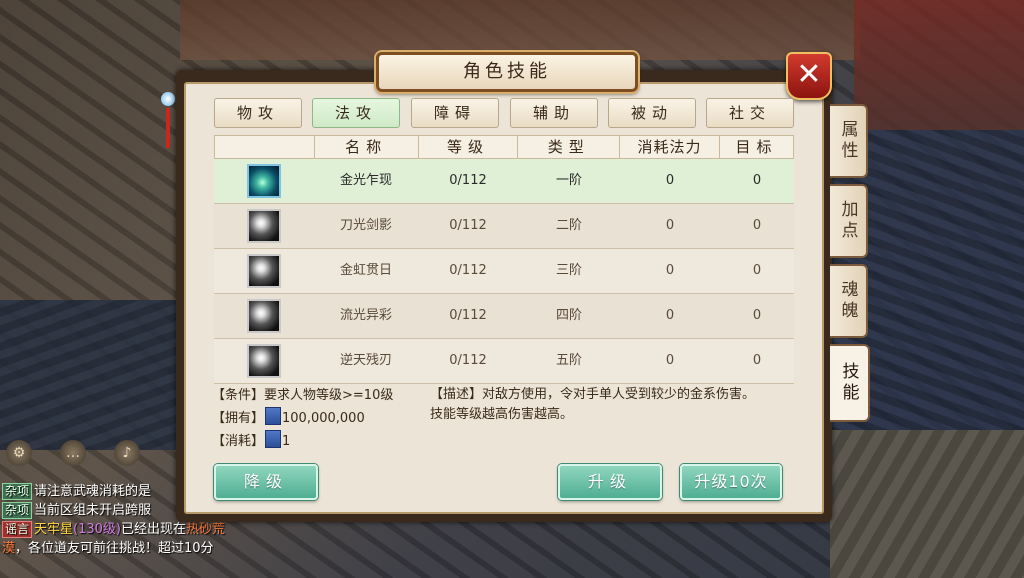  I want to click on chat-message: ，各位道友可前往挑战！超过10分, so click(114, 548).